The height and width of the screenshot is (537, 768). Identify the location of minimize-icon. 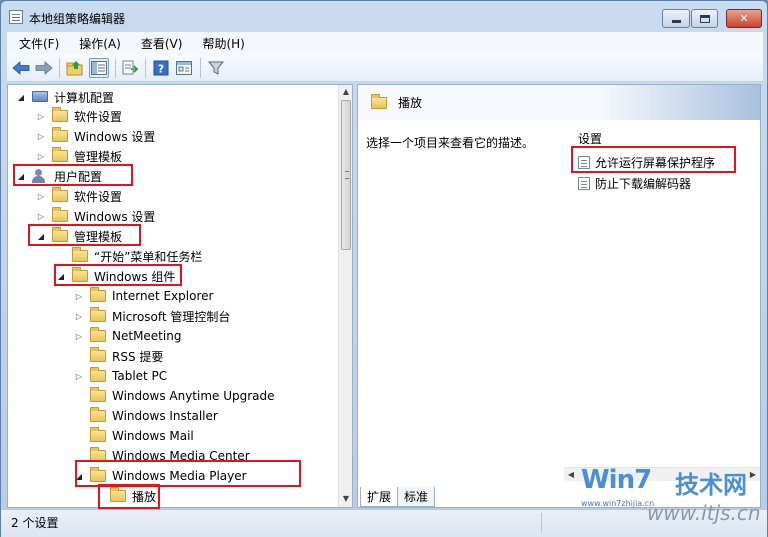
(676, 21).